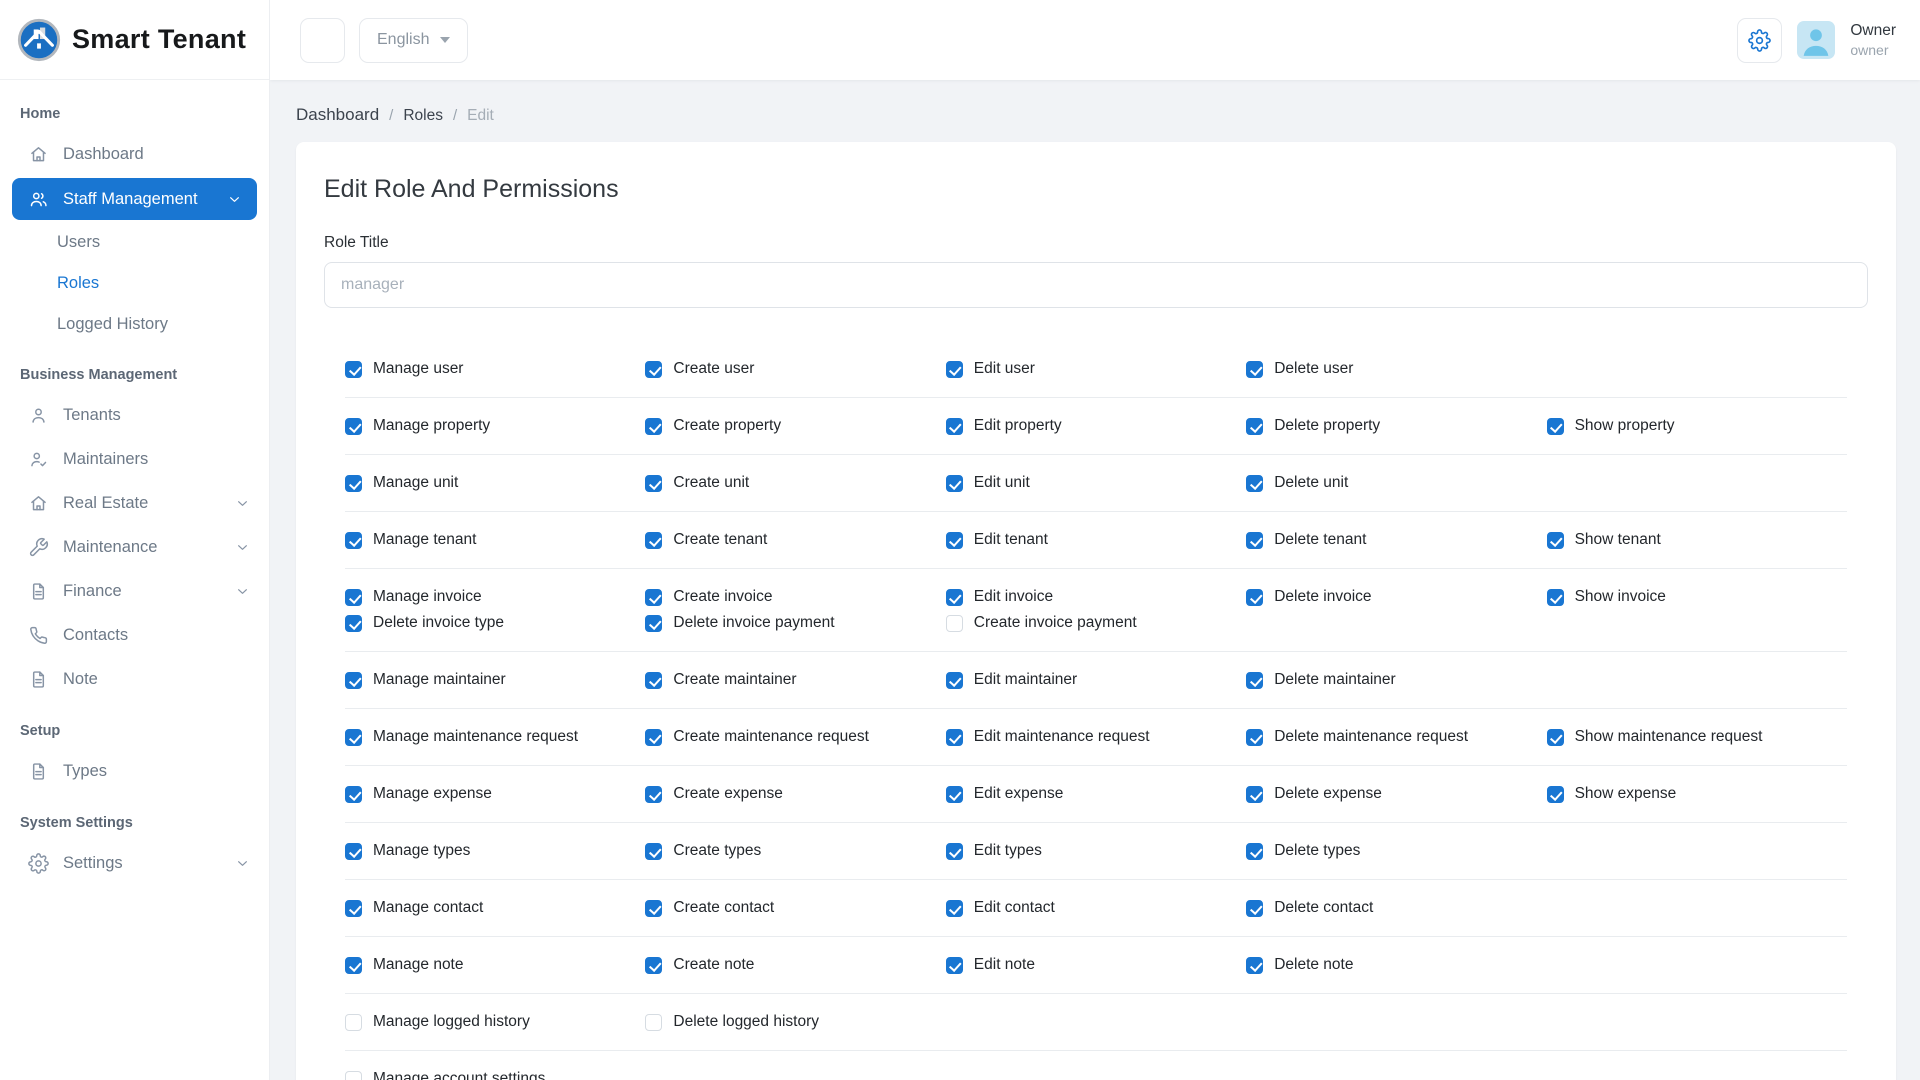 Image resolution: width=1920 pixels, height=1080 pixels. I want to click on permission-edit-invoice: Edit invoice, so click(1095, 597).